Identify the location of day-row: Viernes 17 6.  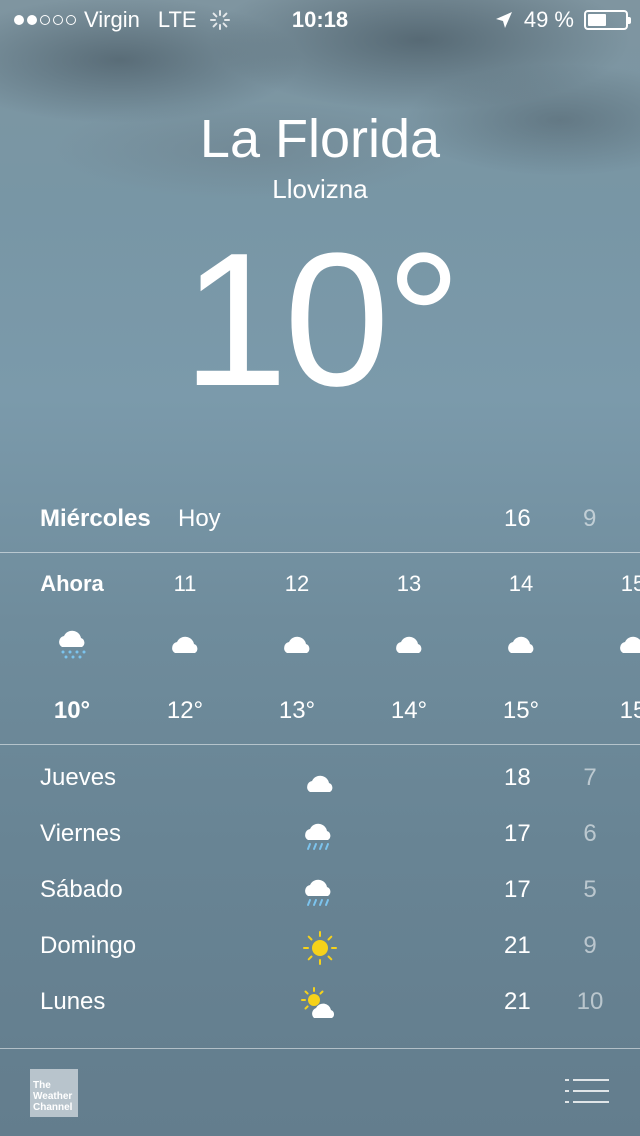
(320, 836).